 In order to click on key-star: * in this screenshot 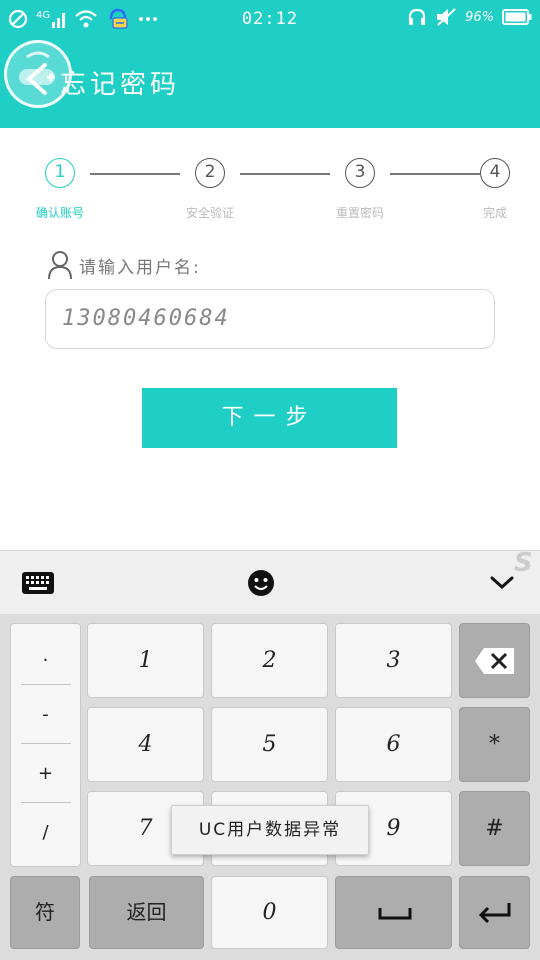, I will do `click(494, 744)`.